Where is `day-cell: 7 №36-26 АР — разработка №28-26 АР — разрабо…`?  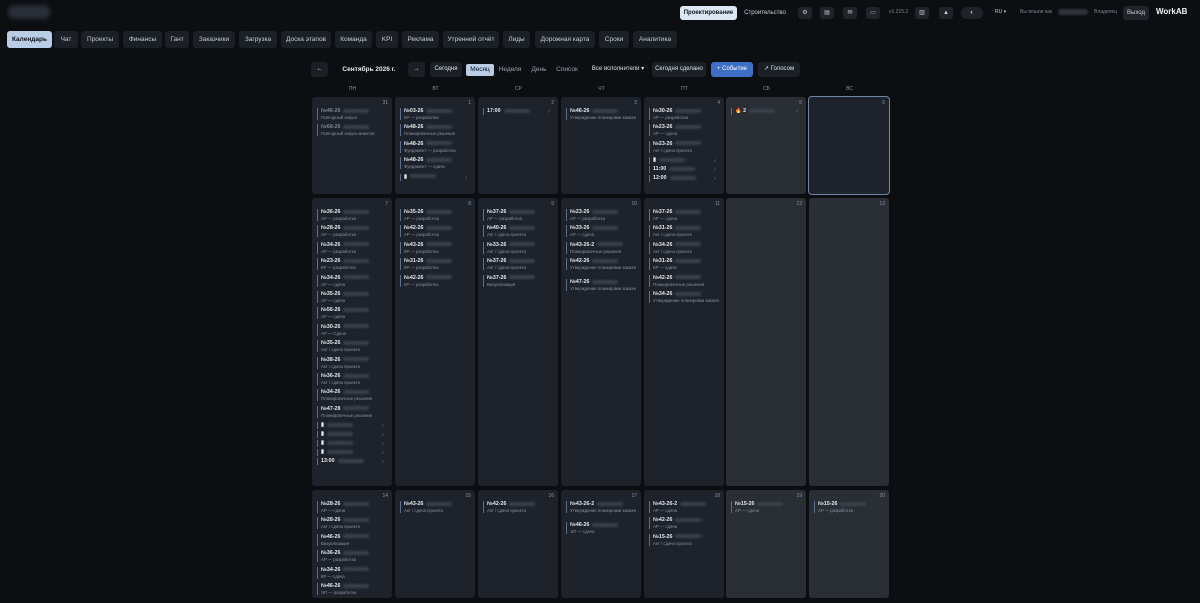
day-cell: 7 №36-26 АР — разработка №28-26 АР — разрабо… is located at coordinates (352, 342).